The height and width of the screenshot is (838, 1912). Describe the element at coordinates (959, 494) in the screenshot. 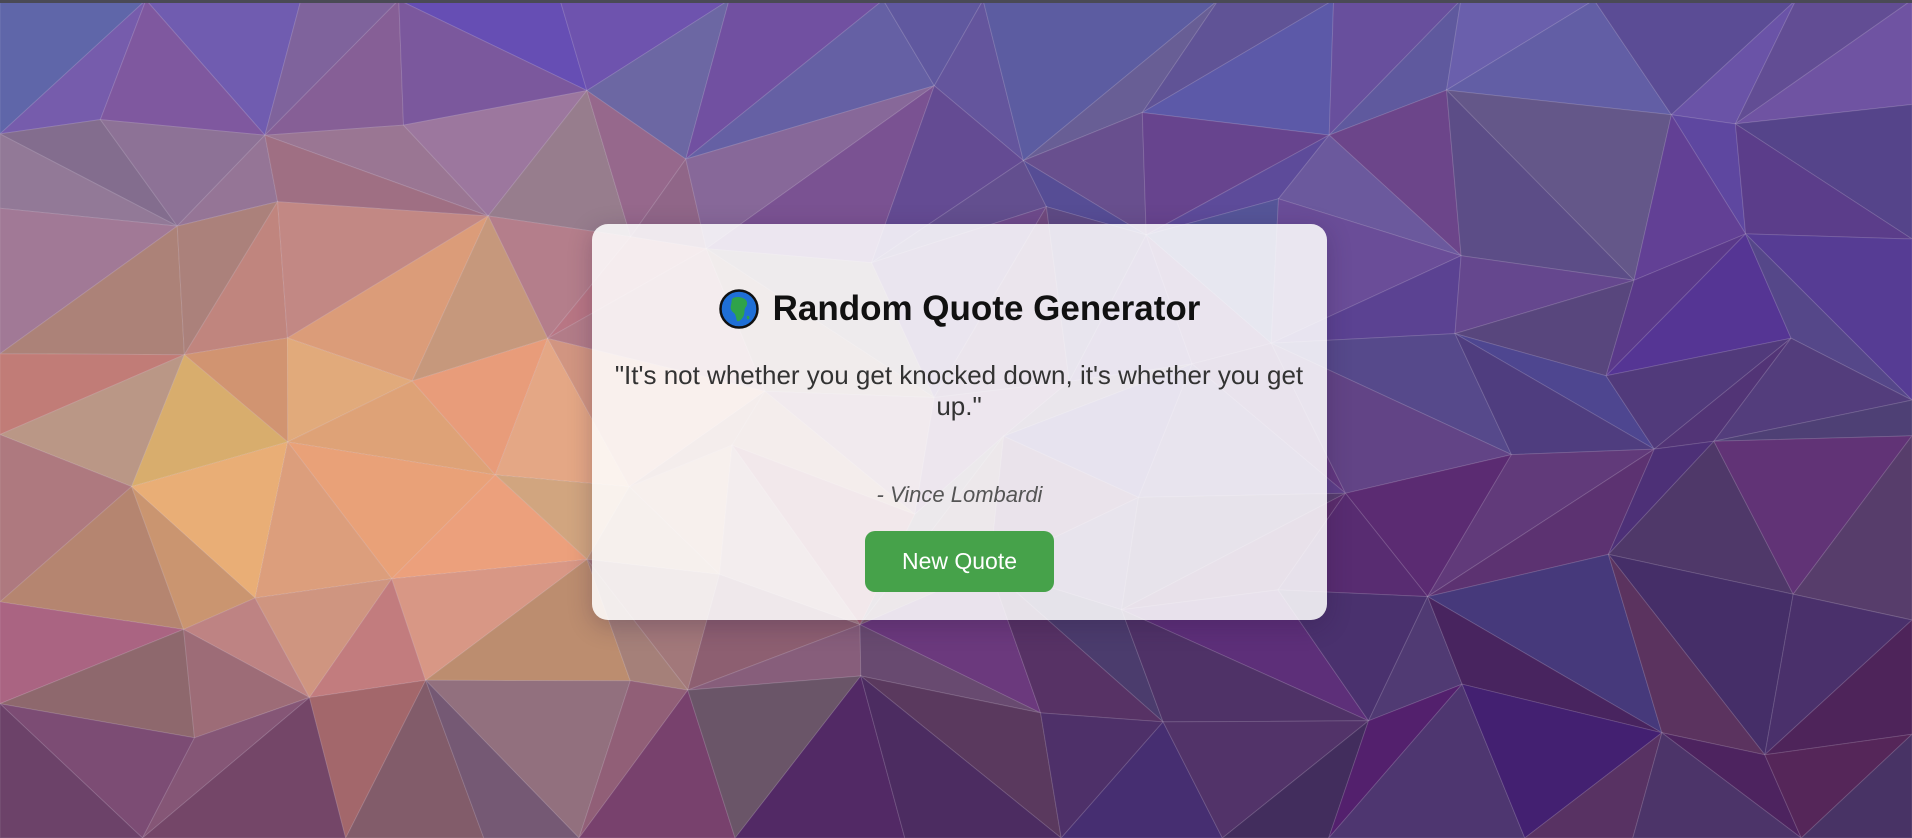

I see `quote-author: - Vince Lombardi` at that location.